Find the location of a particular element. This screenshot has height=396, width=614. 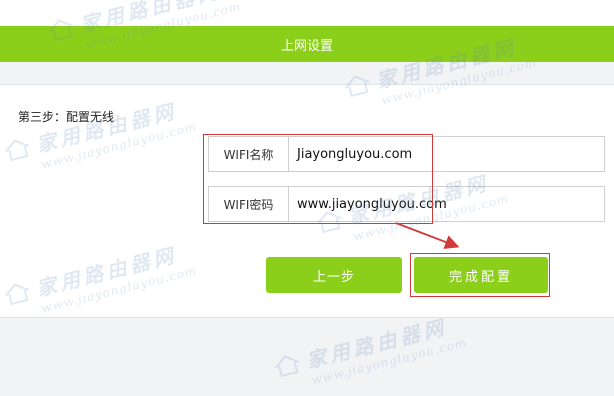

prev-step-label: 上一步 is located at coordinates (333, 277).